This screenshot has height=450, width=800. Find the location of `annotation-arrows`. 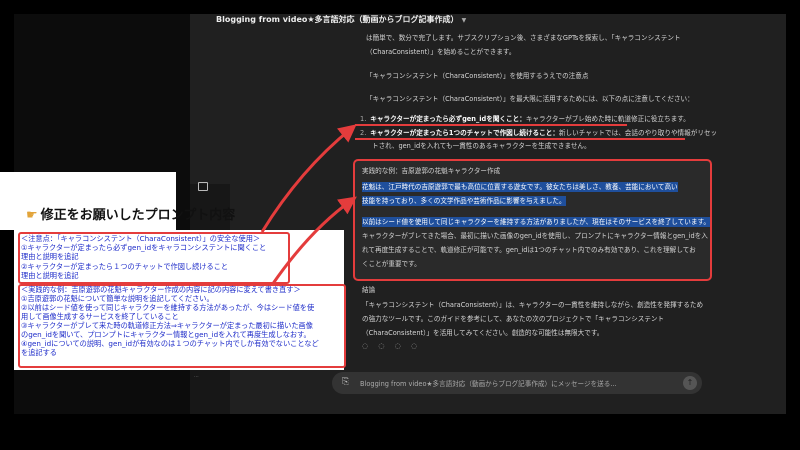

annotation-arrows is located at coordinates (308, 205).